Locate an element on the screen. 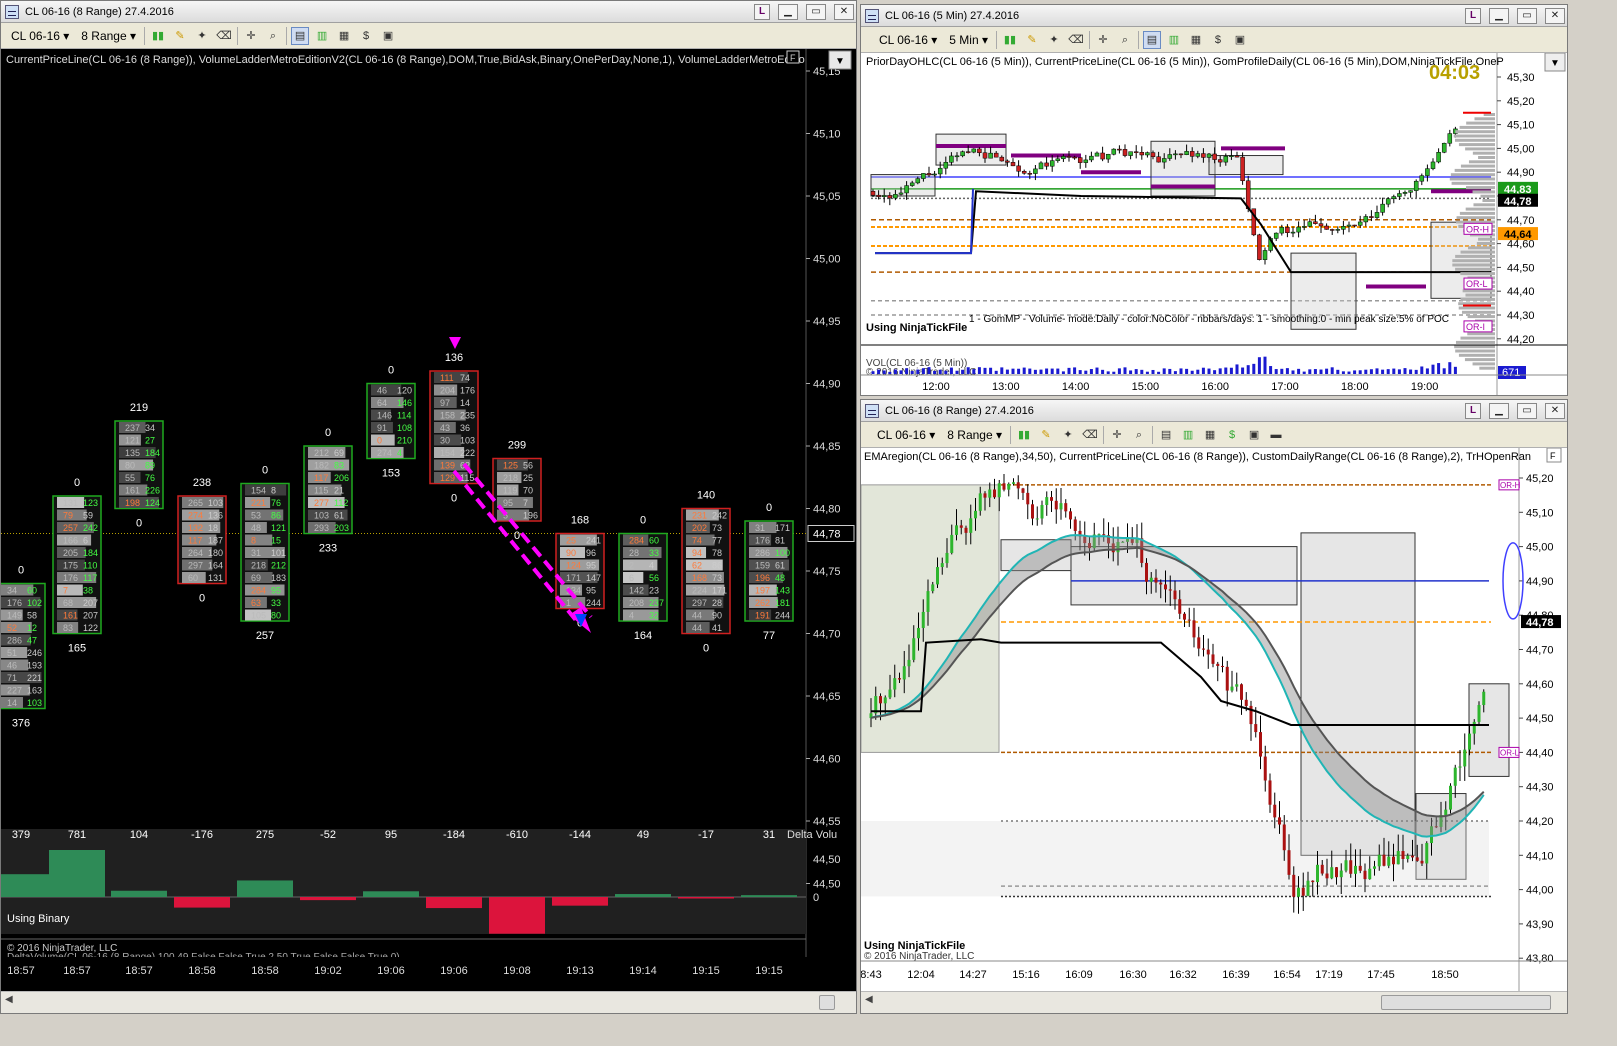 The height and width of the screenshot is (1046, 1617). ladder-ask-value: 103 is located at coordinates (467, 441).